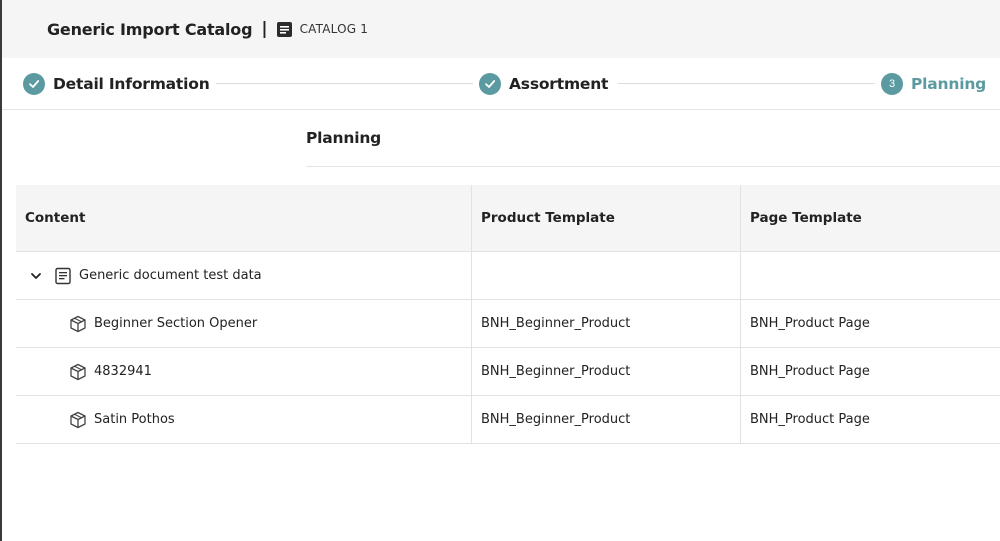  Describe the element at coordinates (170, 275) in the screenshot. I see `group-label: Generic document test data` at that location.